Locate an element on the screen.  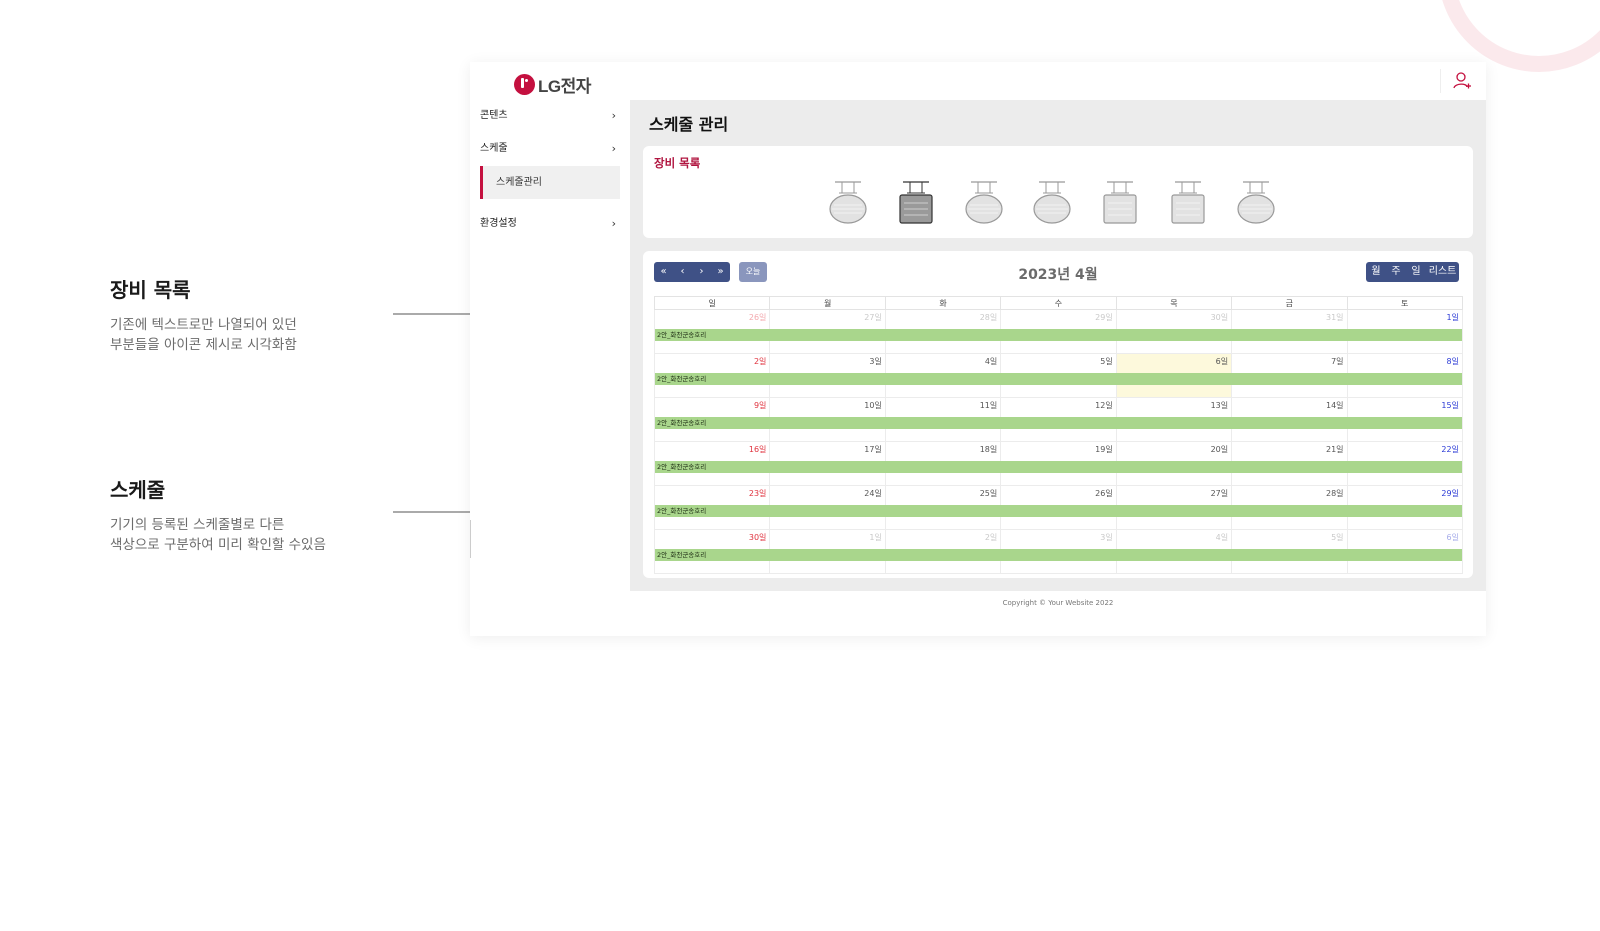
view-week-button: 주 is located at coordinates (1396, 272).